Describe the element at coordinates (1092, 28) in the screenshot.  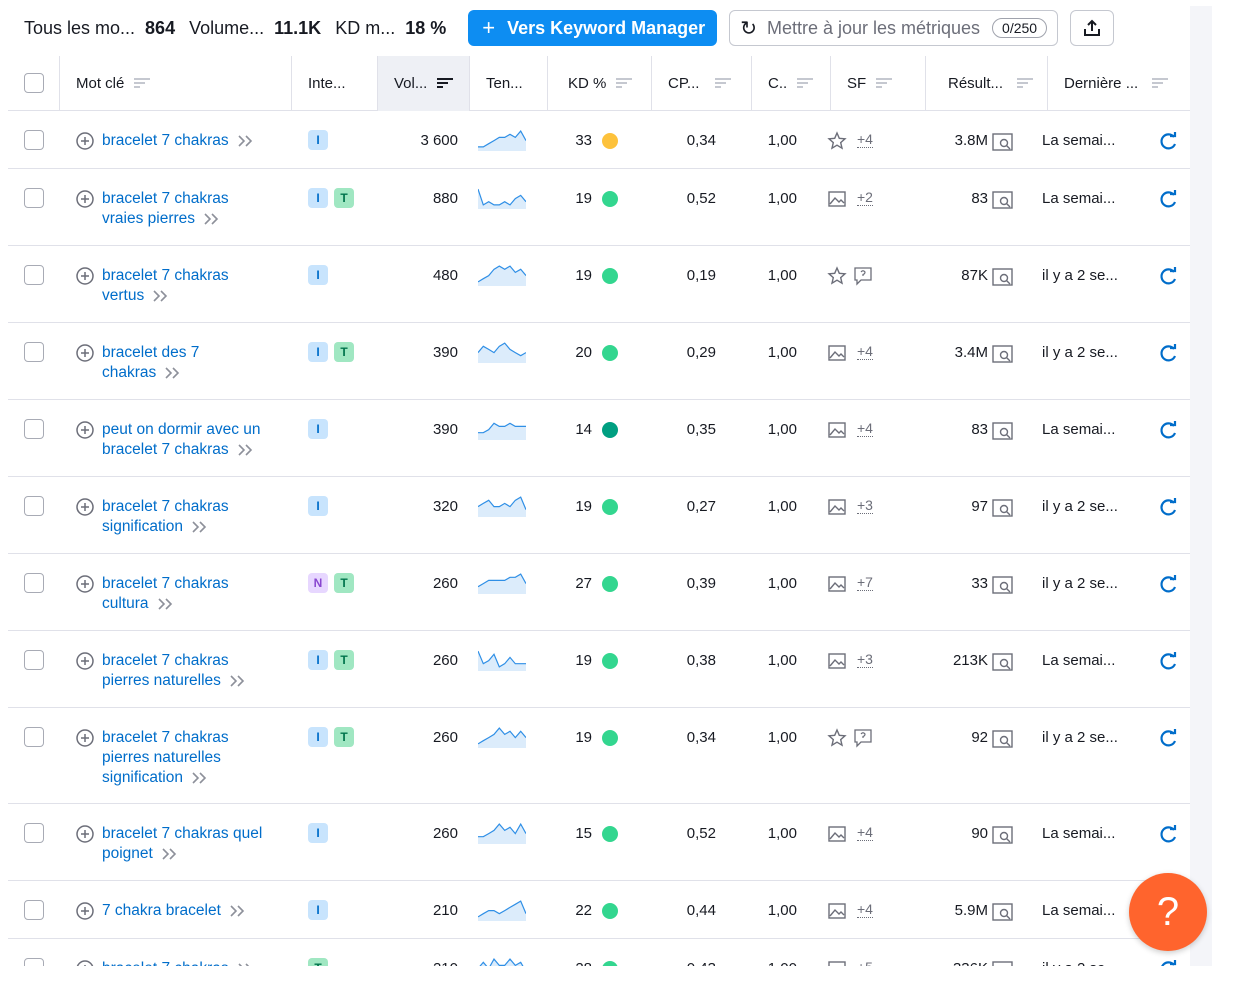
I see `export-button` at that location.